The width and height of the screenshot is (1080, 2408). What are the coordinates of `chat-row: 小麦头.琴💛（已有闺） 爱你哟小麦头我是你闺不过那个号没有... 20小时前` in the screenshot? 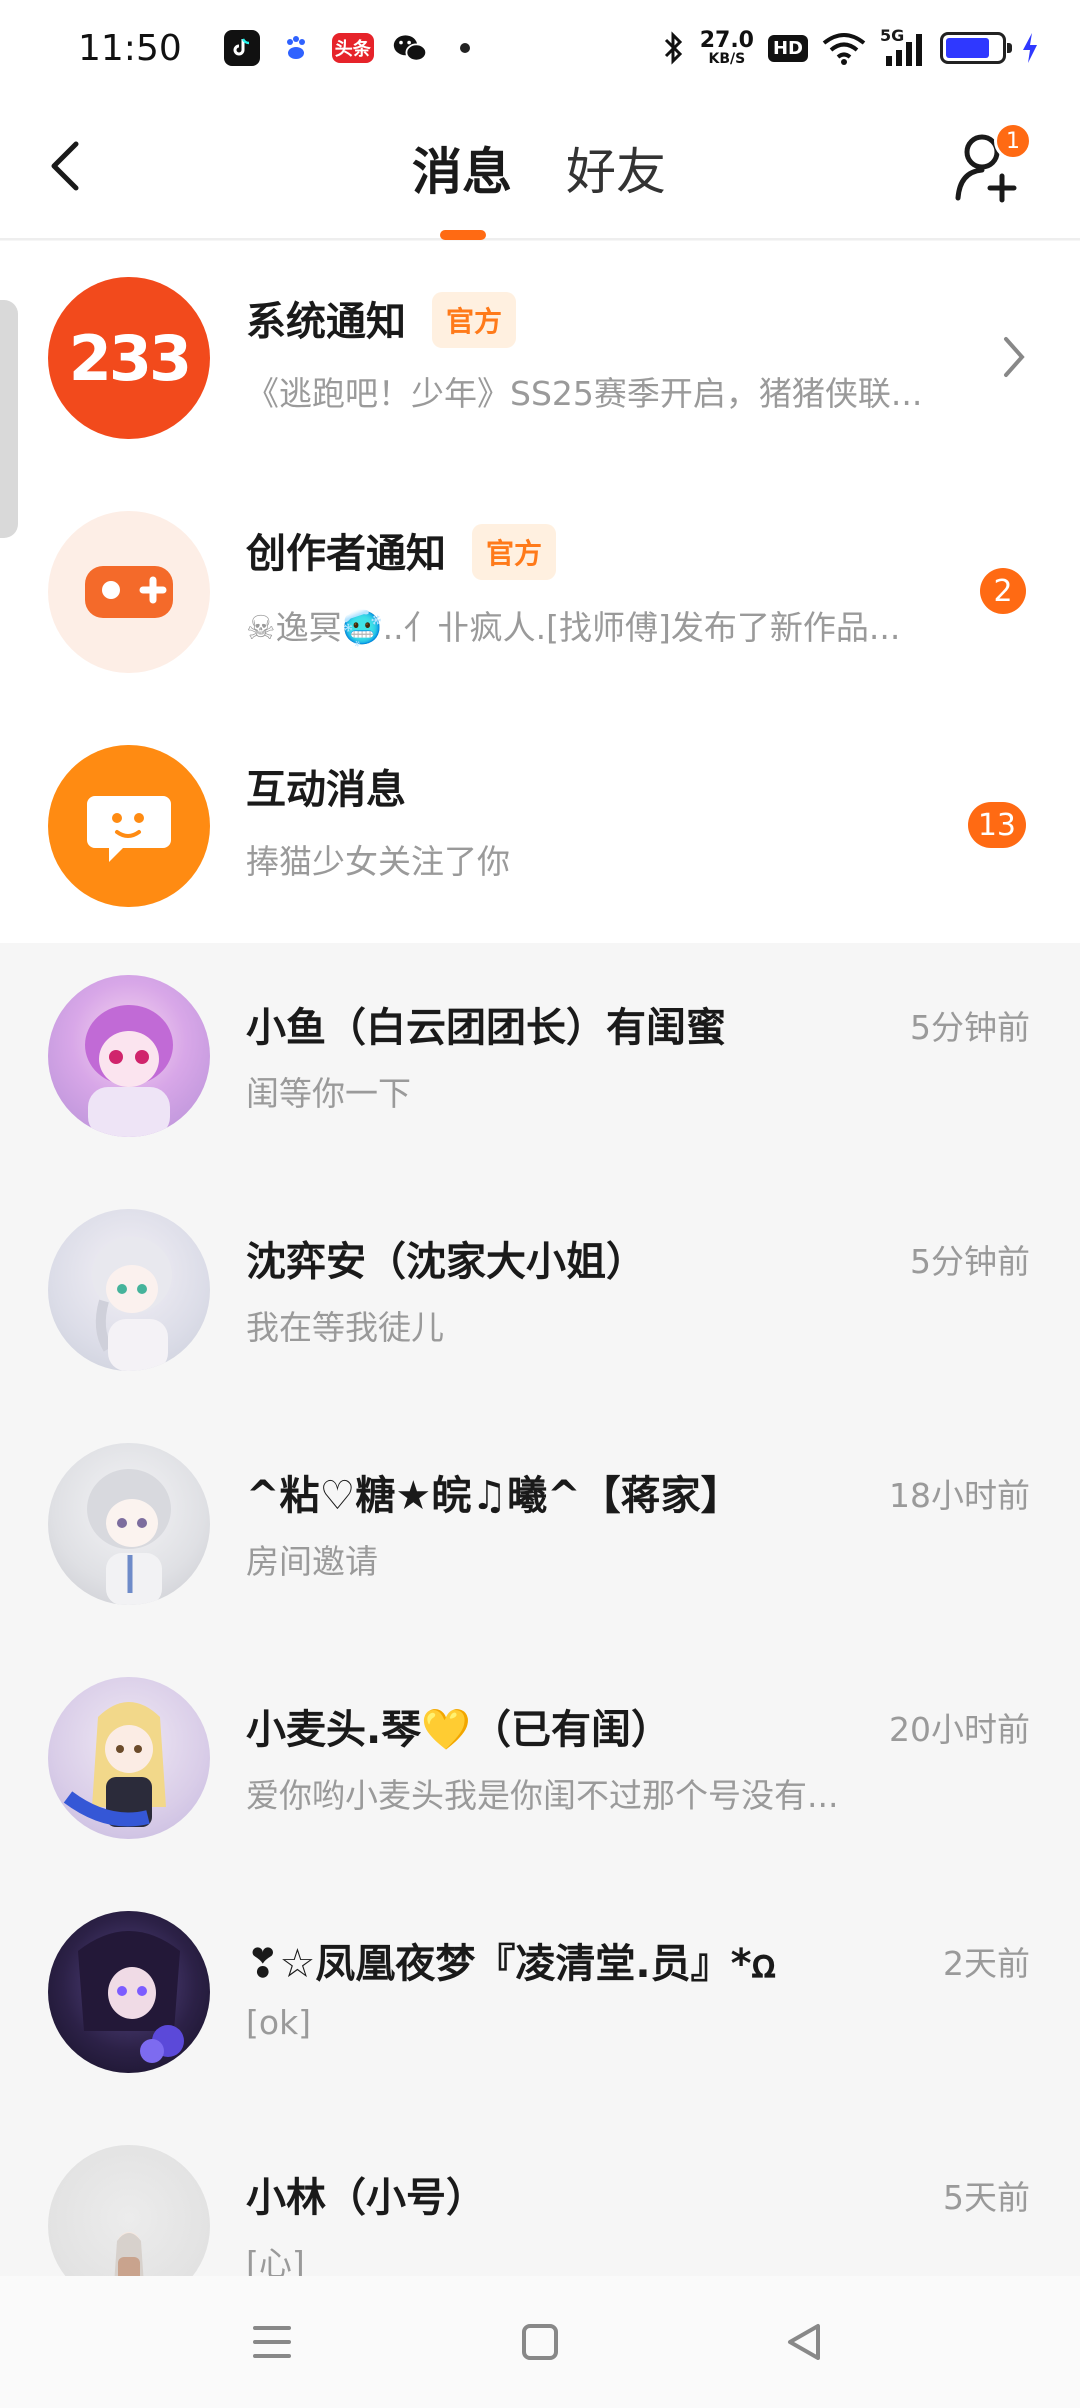 It's located at (540, 1762).